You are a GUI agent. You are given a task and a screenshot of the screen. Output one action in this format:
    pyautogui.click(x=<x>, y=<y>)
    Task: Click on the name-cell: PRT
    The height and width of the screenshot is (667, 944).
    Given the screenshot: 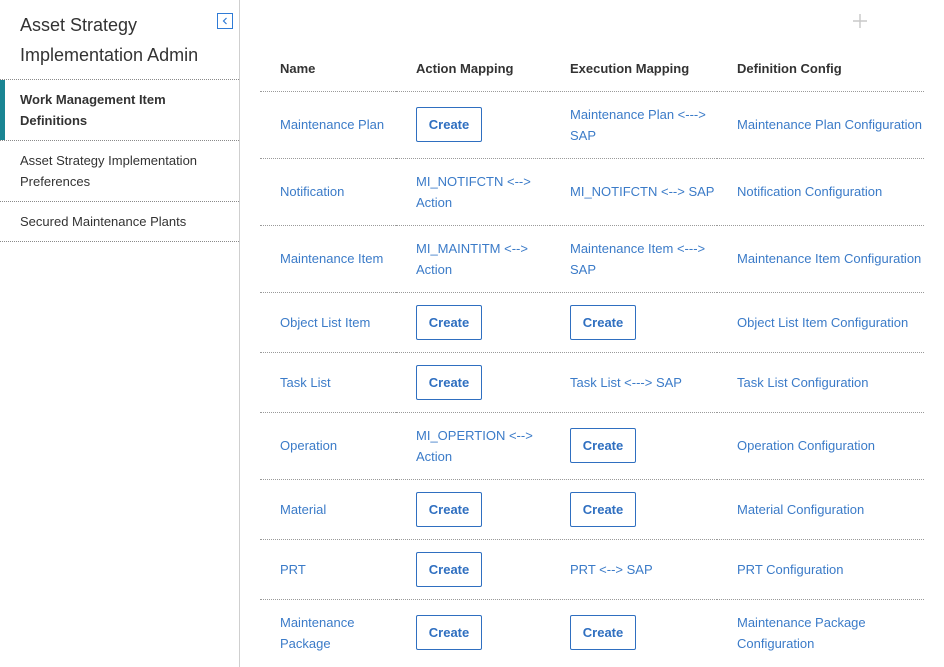 What is the action you would take?
    pyautogui.click(x=328, y=568)
    